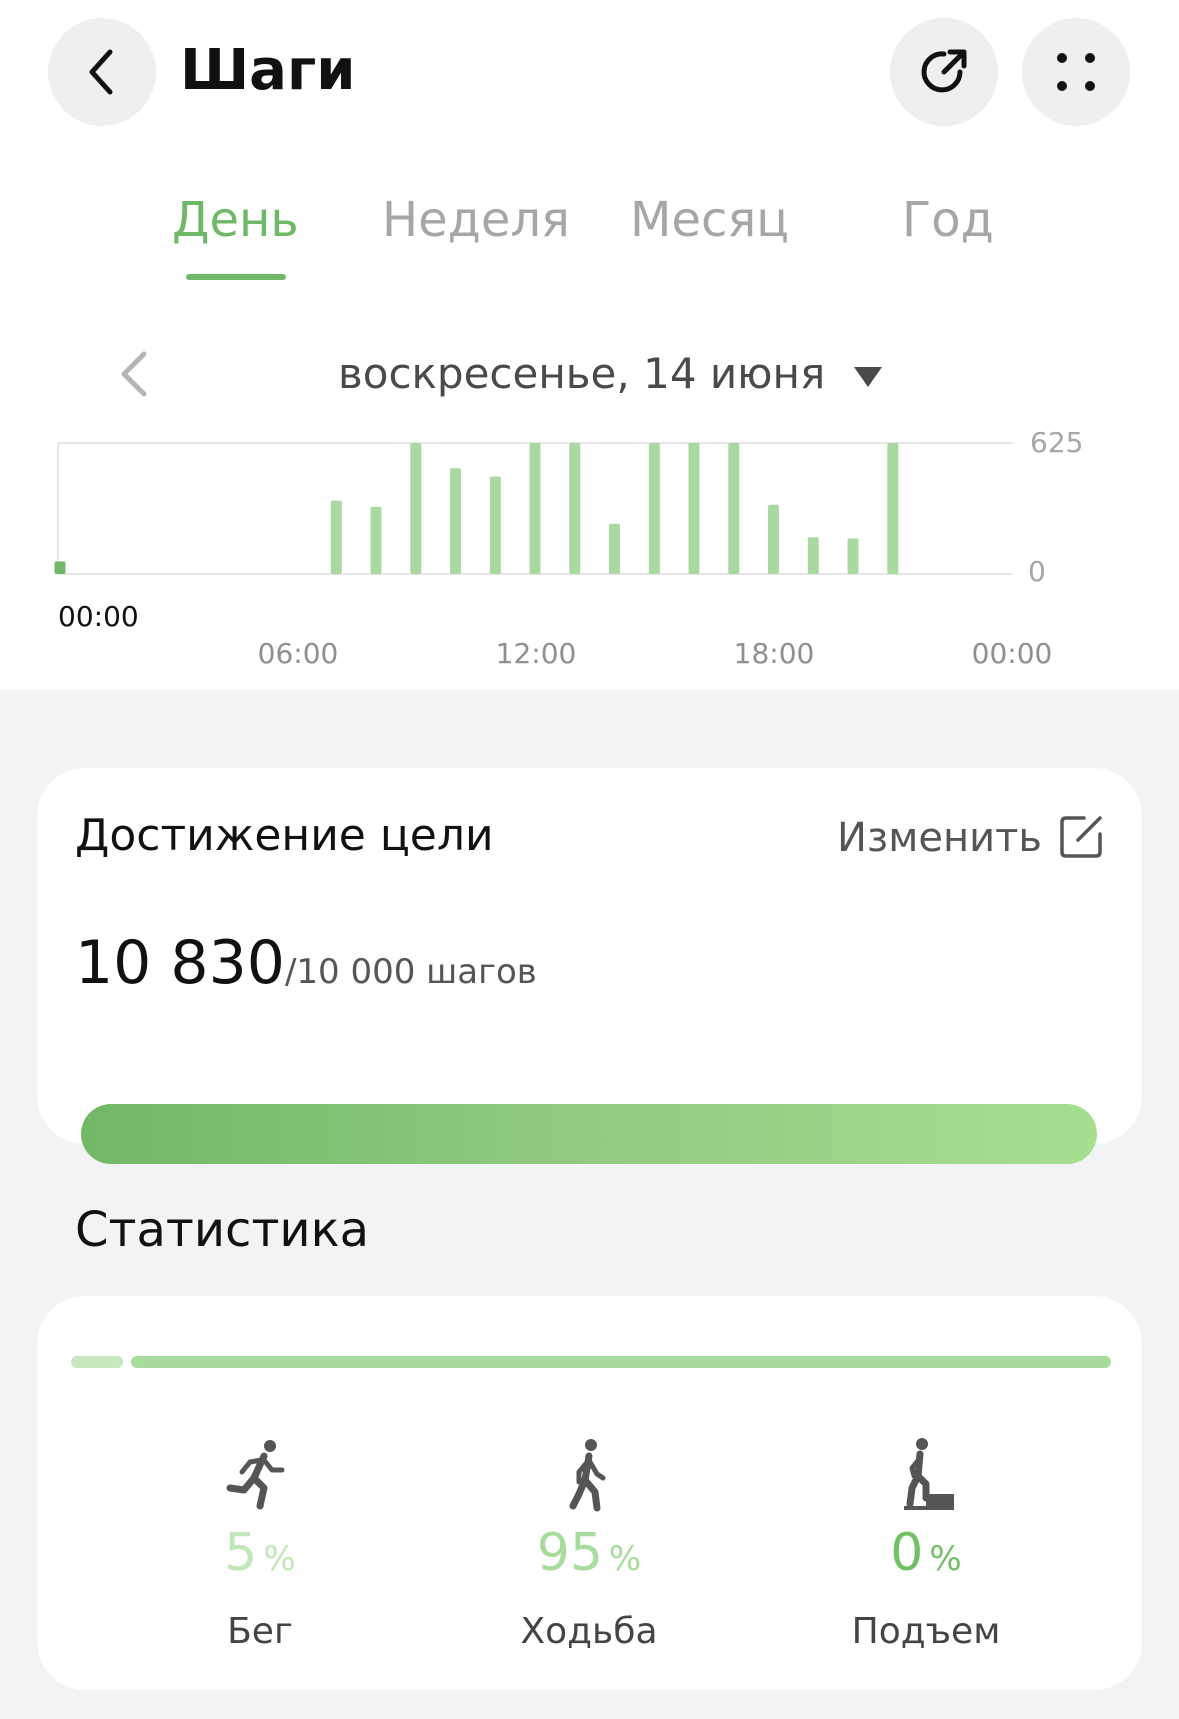 This screenshot has width=1179, height=1719. I want to click on stat-climb-value: 0%, so click(926, 1559).